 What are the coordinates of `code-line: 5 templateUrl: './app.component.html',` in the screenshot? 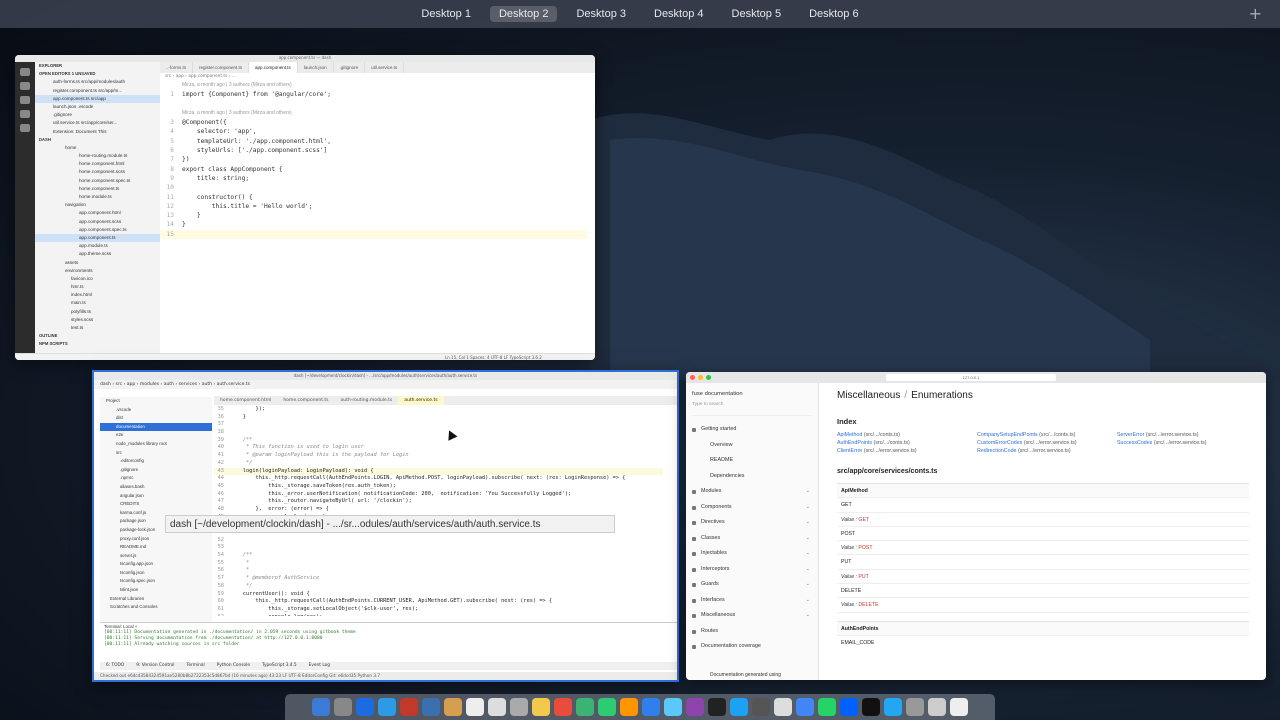 It's located at (373, 141).